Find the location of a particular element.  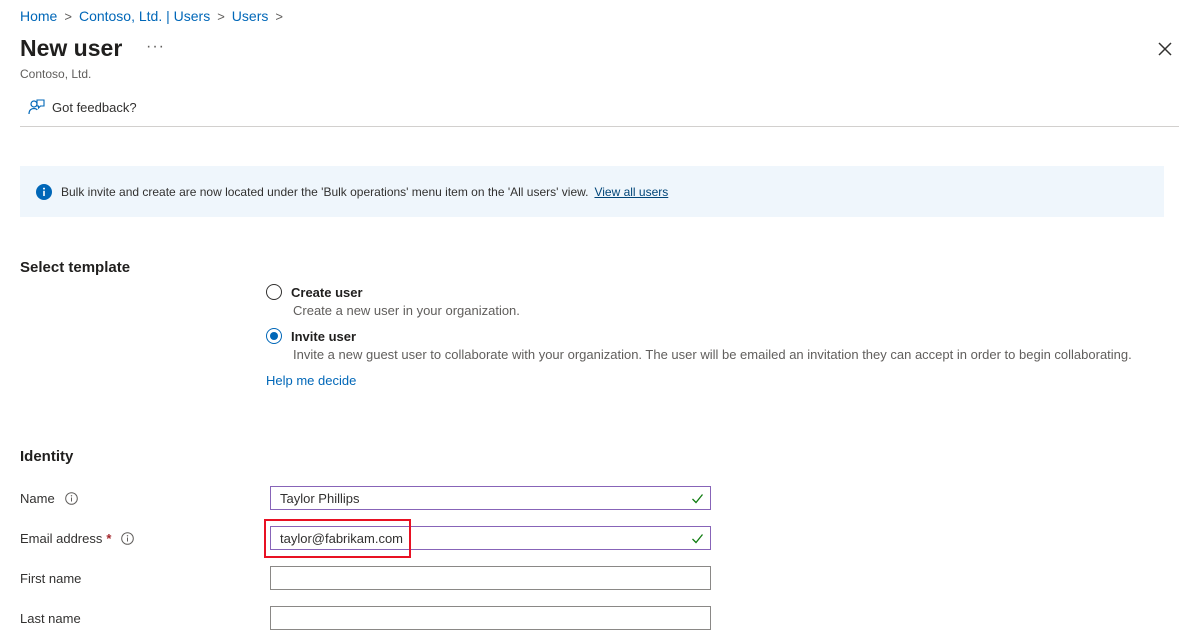

create-user-option: Create user is located at coordinates (314, 292).